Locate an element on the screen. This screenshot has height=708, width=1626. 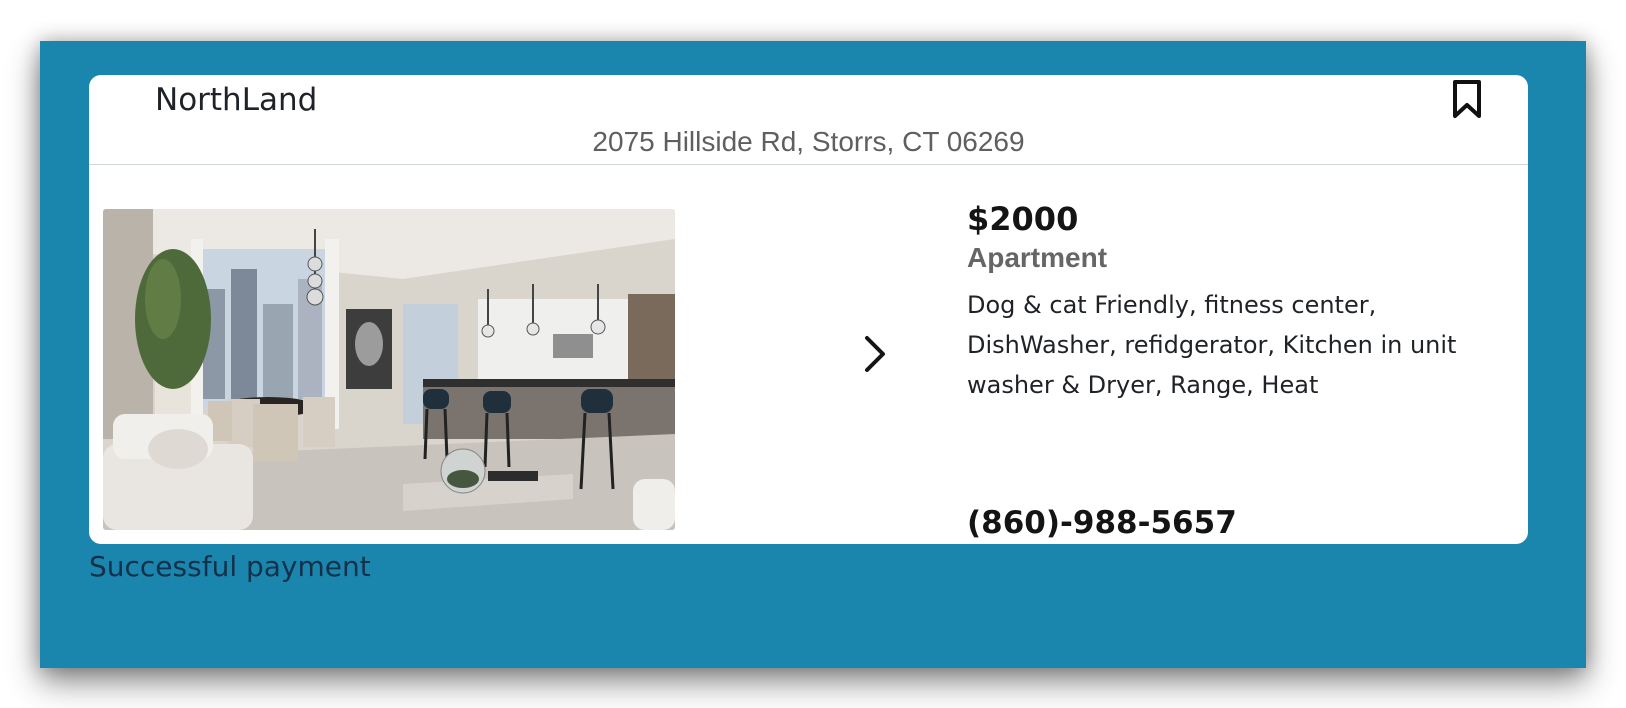
property-address: 2075 Hillside Rd, Storrs, CT 06269 is located at coordinates (808, 141).